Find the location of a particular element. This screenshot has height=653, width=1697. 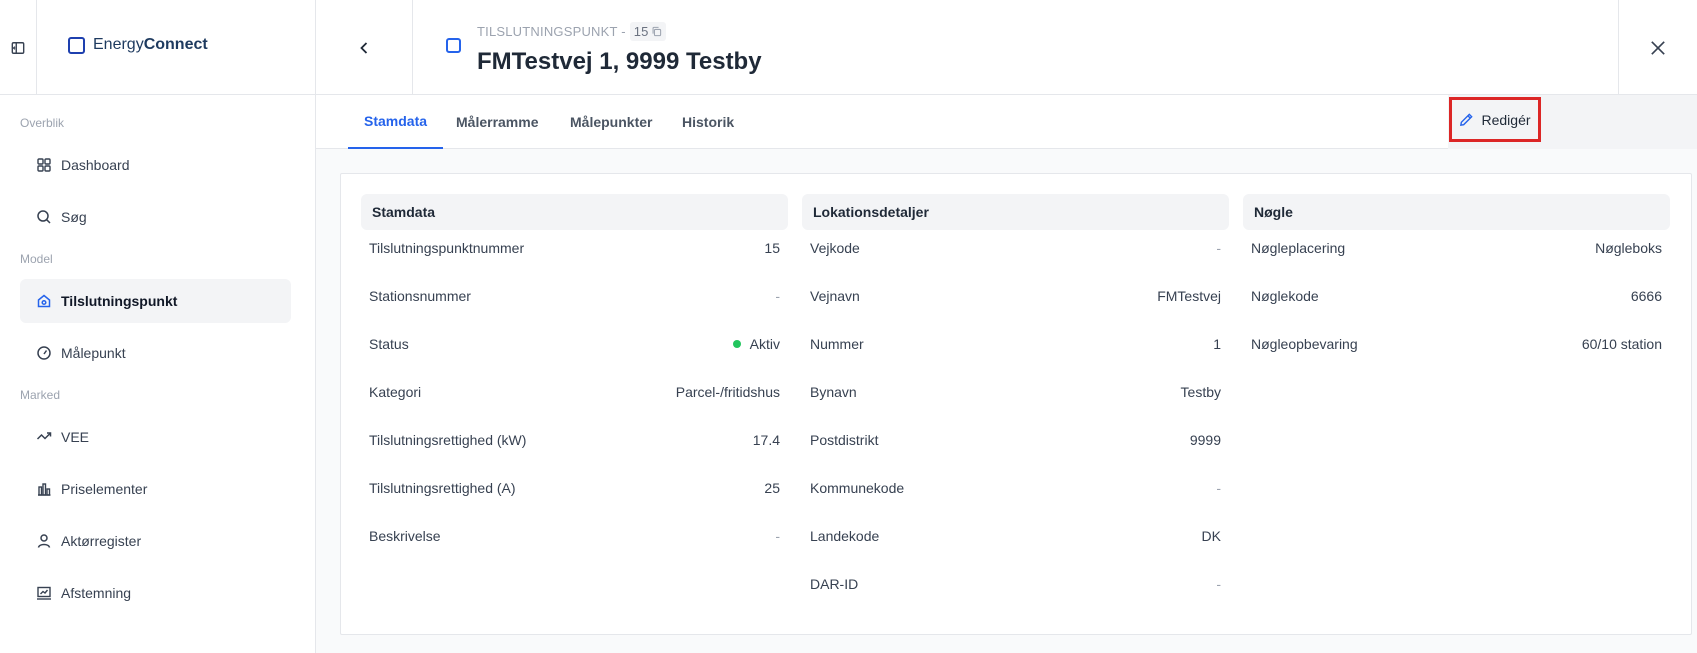

sidebar-item-vee: VEE is located at coordinates (155, 437).